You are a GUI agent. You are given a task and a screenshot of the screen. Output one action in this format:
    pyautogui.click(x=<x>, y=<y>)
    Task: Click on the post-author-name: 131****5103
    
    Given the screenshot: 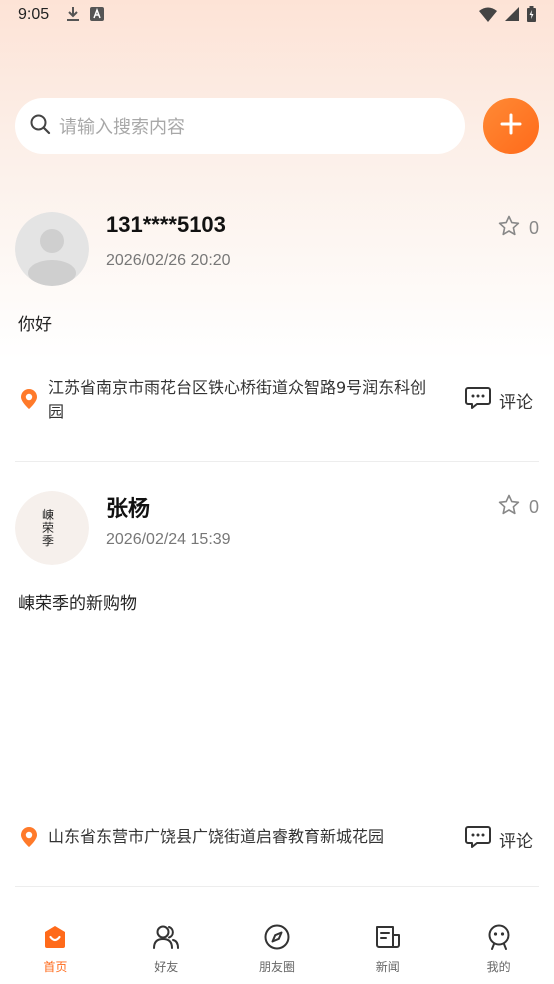 What is the action you would take?
    pyautogui.click(x=166, y=225)
    